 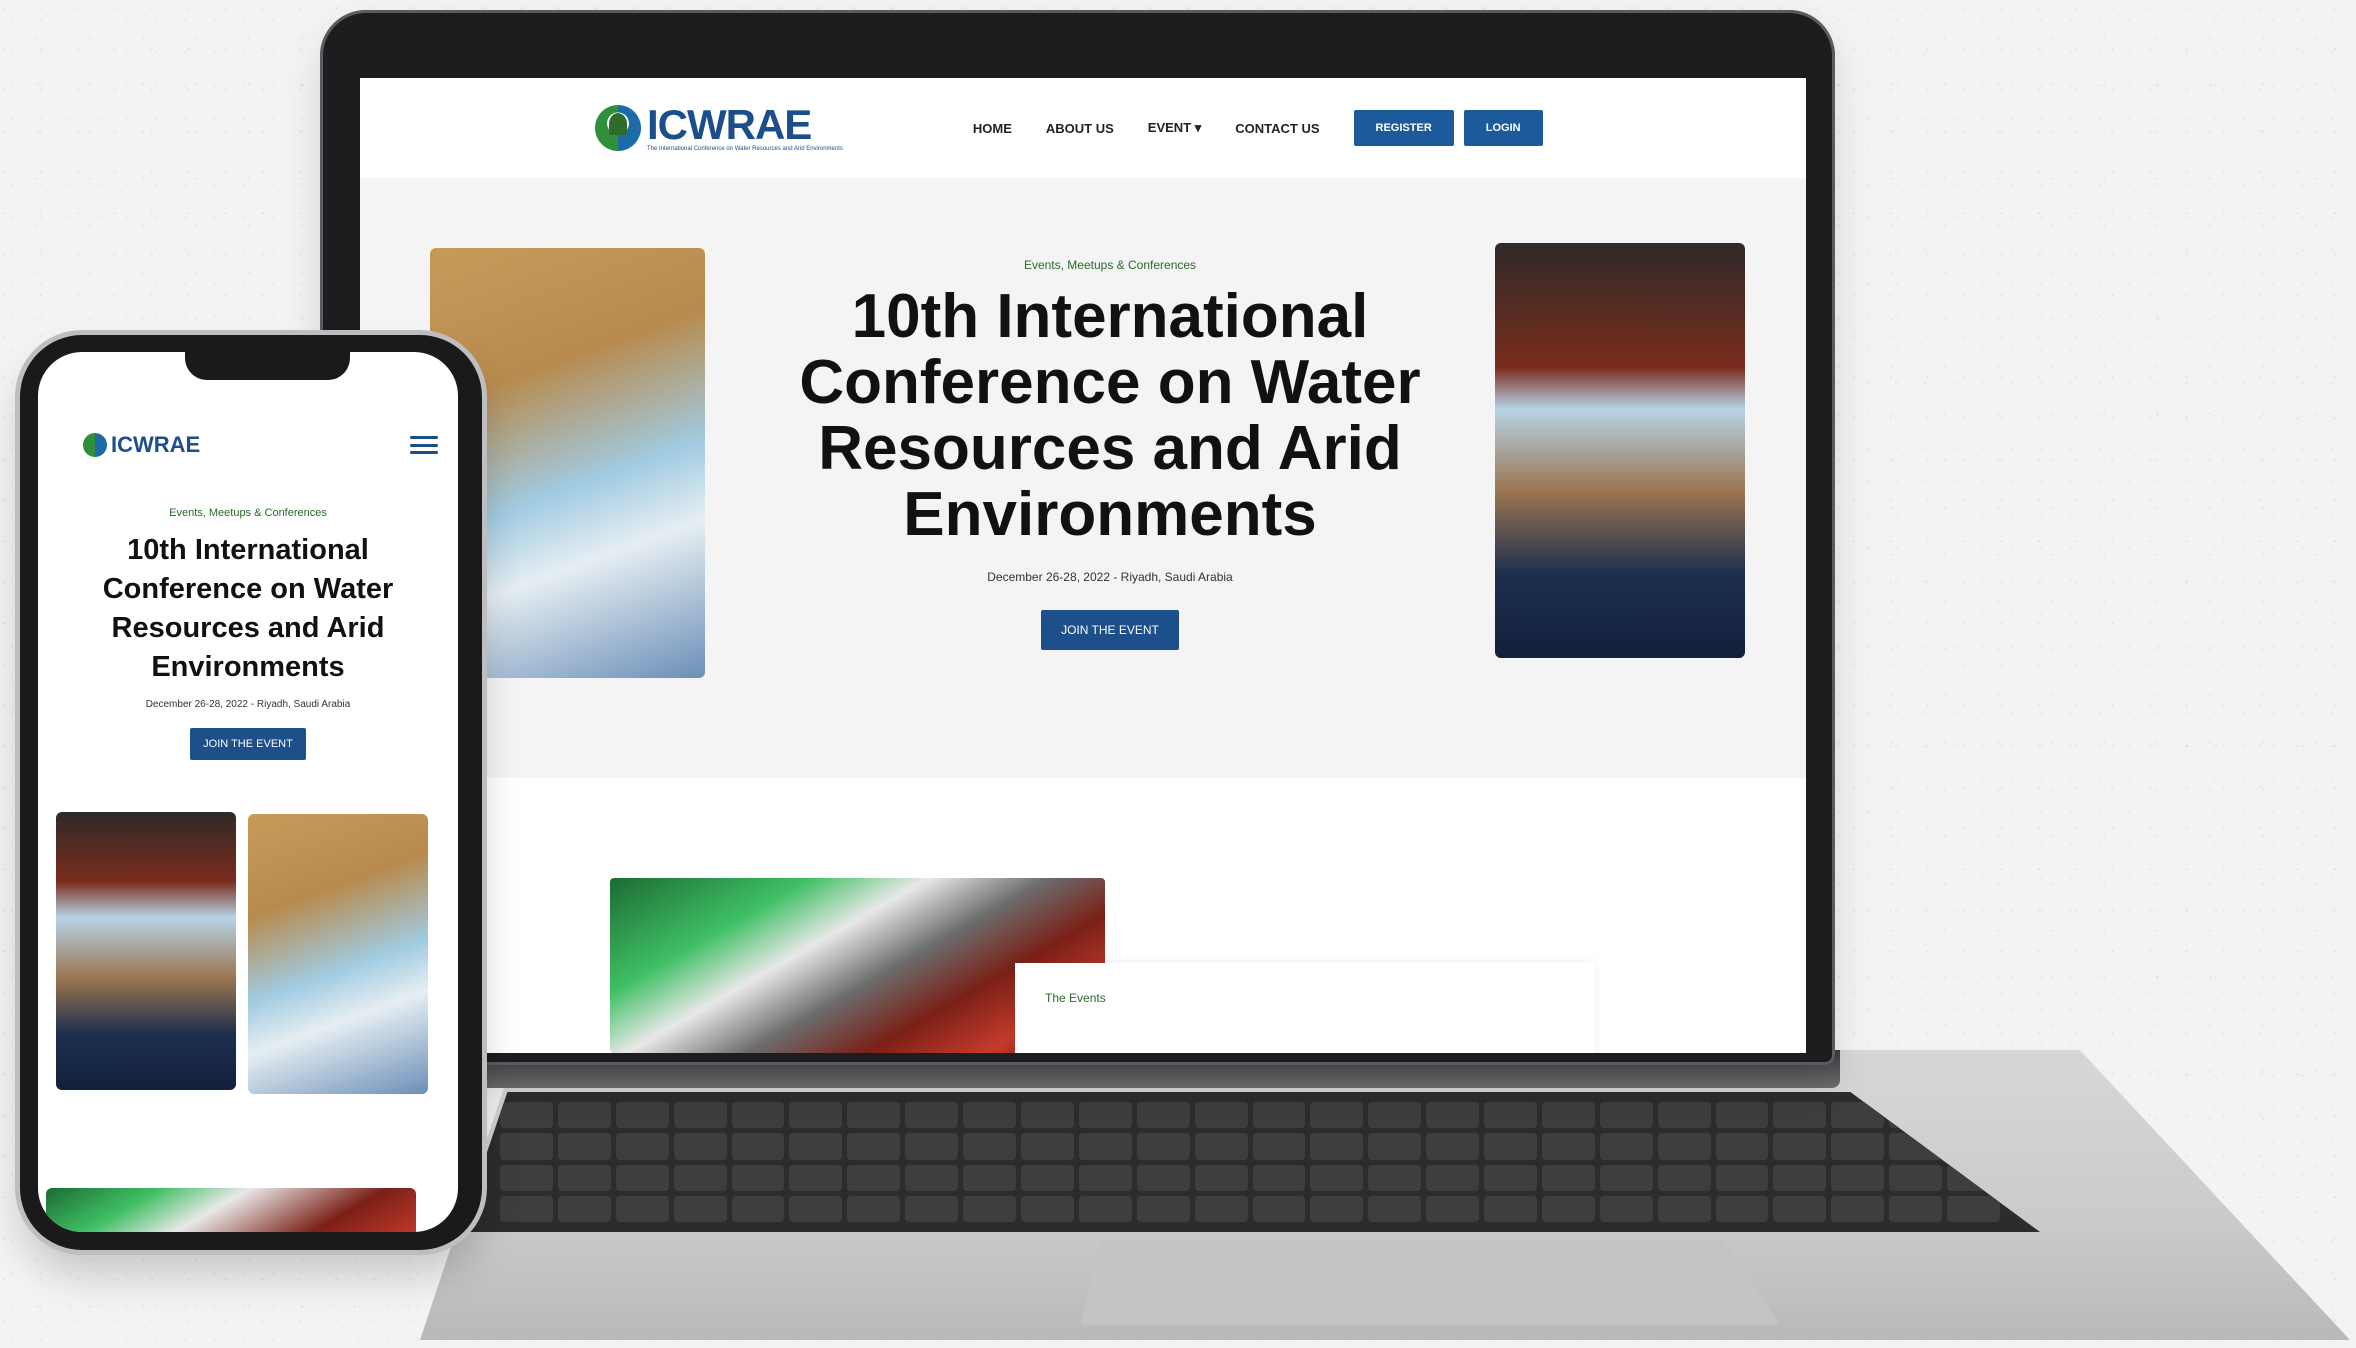 What do you see at coordinates (1250, 1162) in the screenshot?
I see `laptop-keyboard` at bounding box center [1250, 1162].